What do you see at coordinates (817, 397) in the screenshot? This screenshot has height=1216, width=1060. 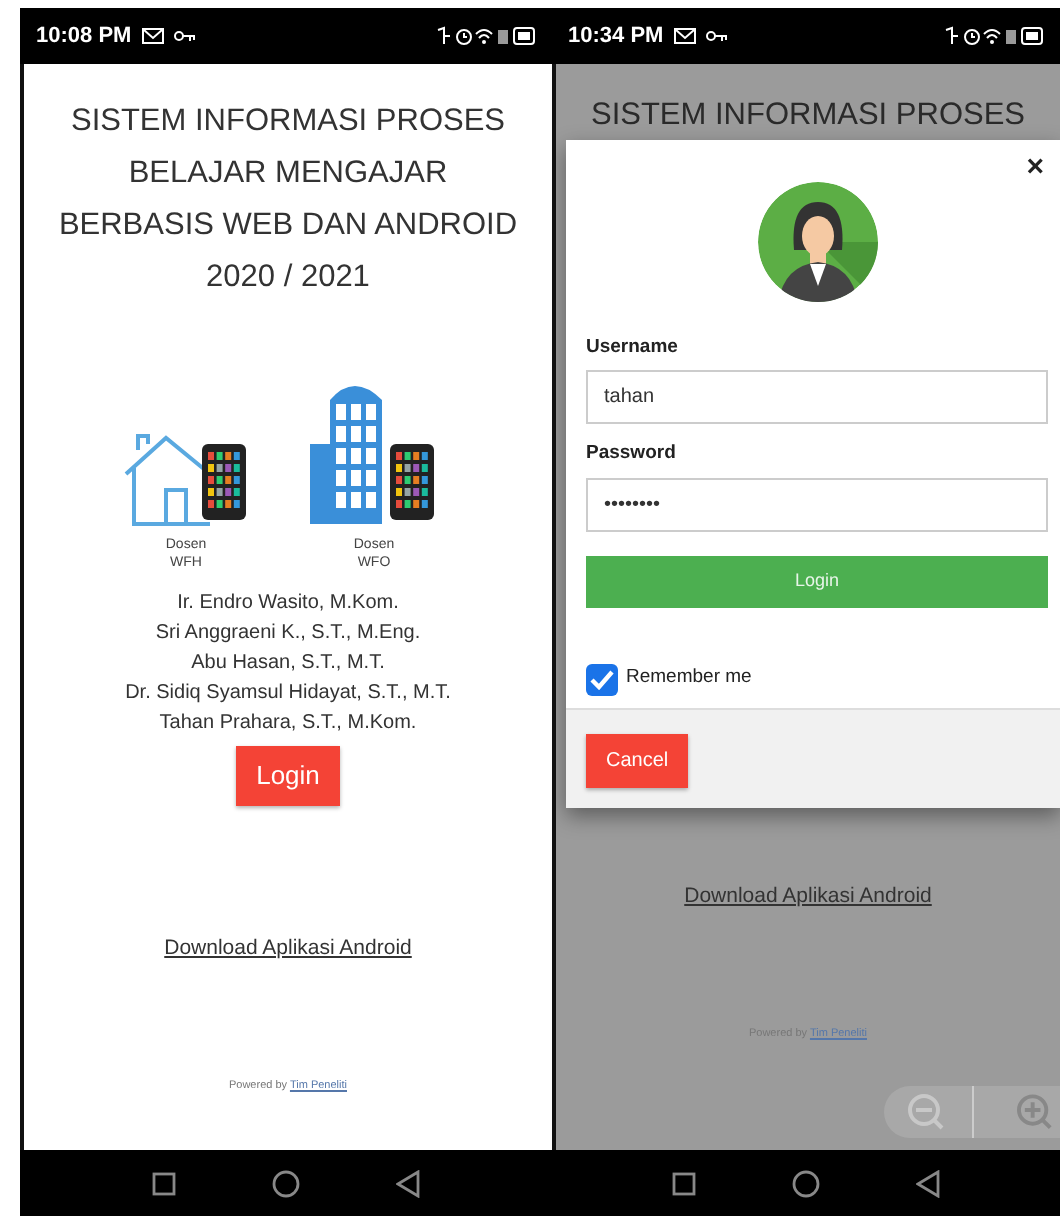 I see `input-field: tahan` at bounding box center [817, 397].